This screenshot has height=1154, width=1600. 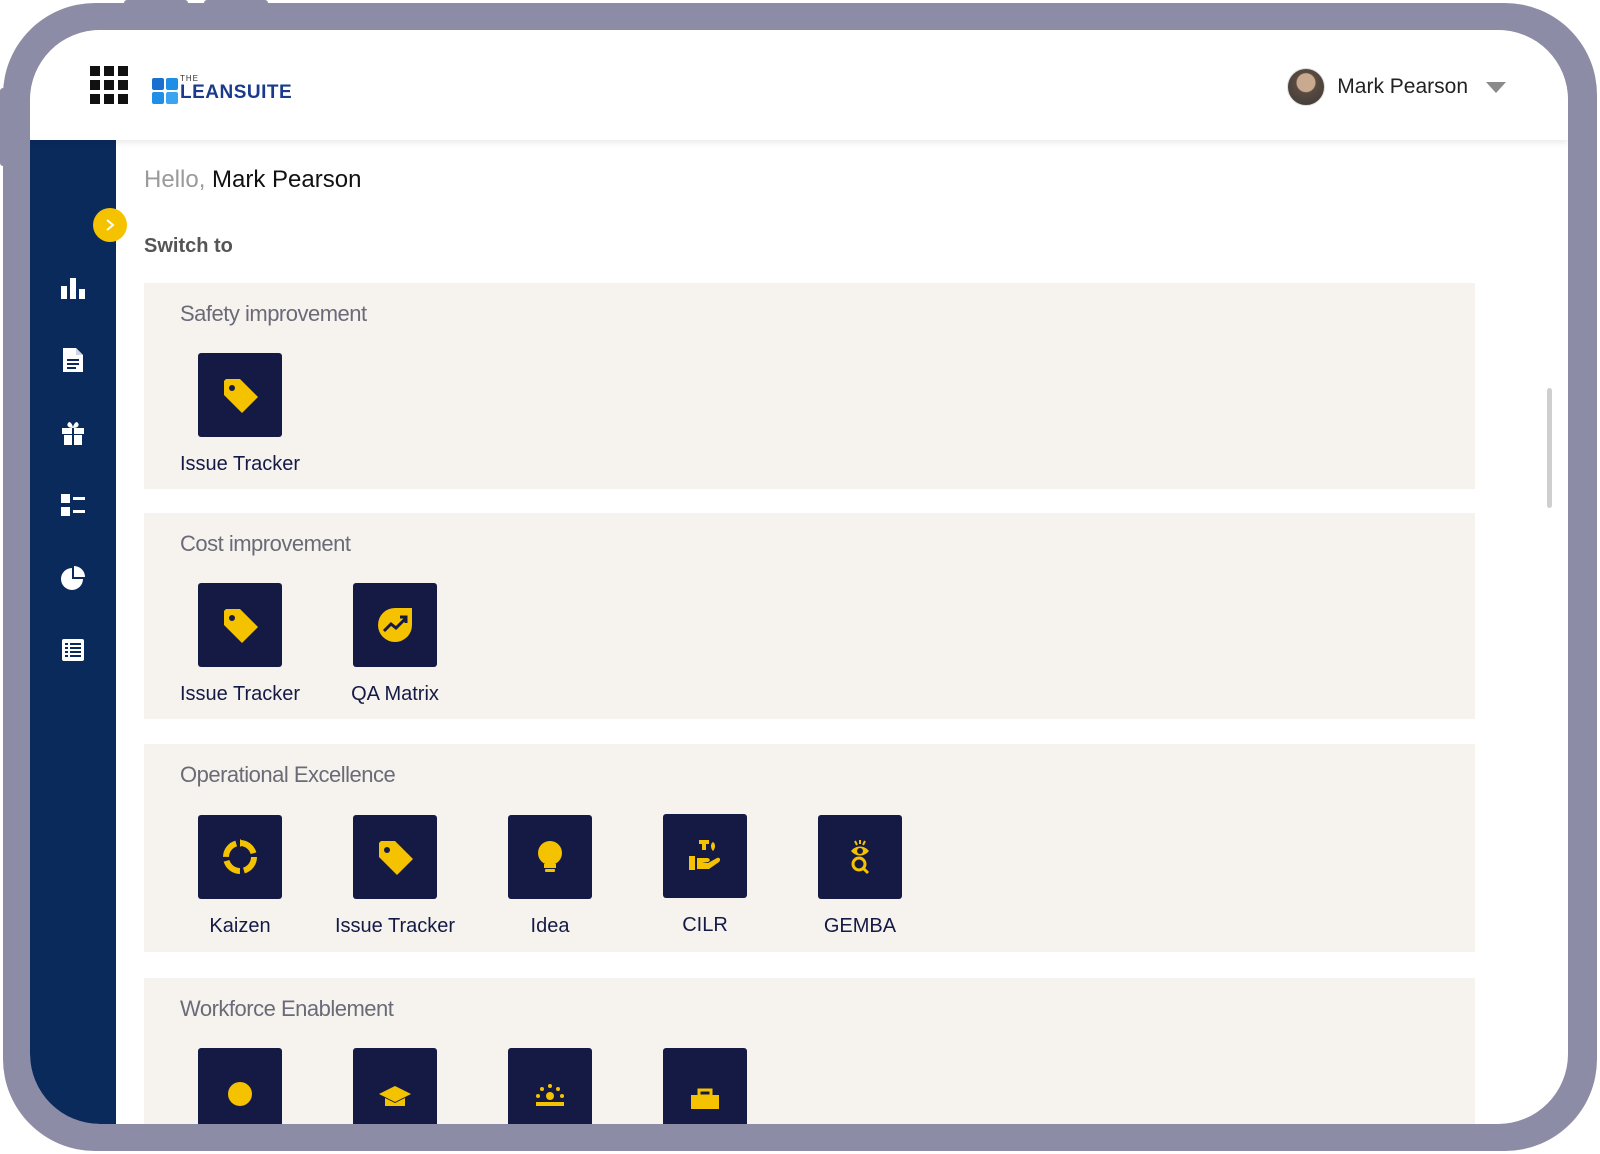 I want to click on cycle-icon, so click(x=240, y=857).